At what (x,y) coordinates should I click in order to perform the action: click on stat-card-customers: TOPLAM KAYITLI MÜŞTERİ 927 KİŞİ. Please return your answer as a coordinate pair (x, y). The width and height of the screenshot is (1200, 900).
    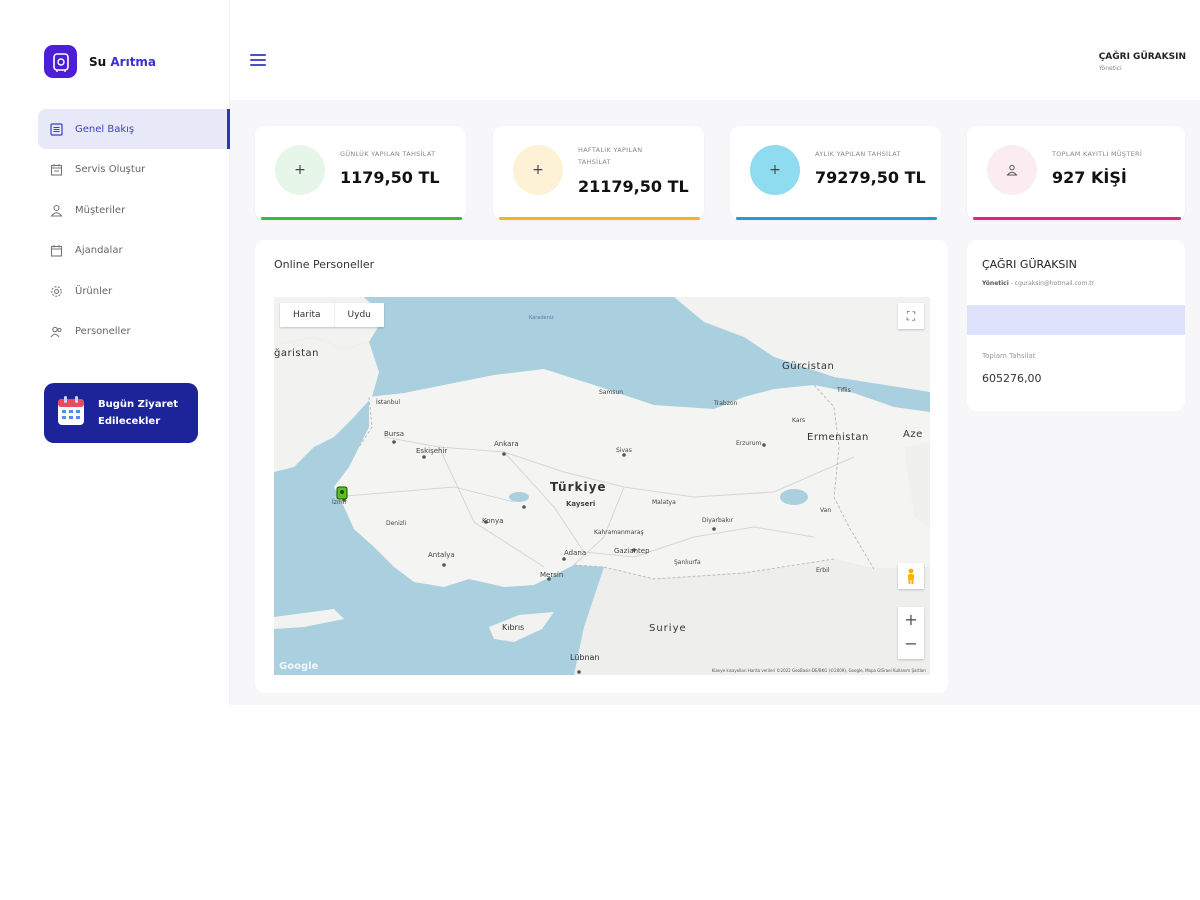
    Looking at the image, I should click on (1076, 173).